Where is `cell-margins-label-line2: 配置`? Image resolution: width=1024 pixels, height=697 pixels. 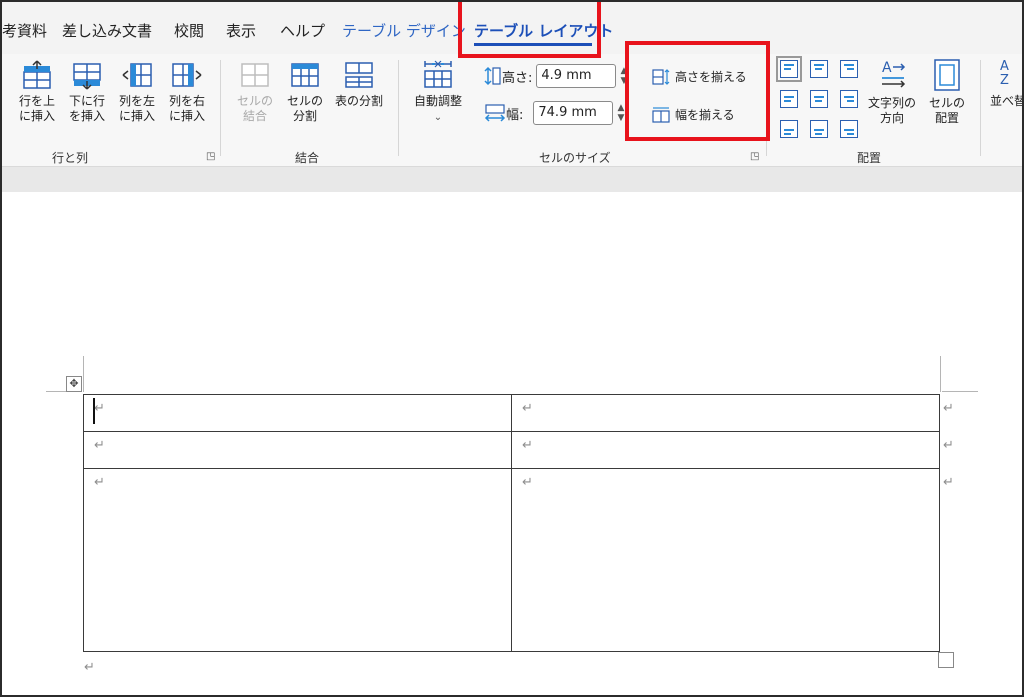
cell-margins-label-line2: 配置 is located at coordinates (946, 118).